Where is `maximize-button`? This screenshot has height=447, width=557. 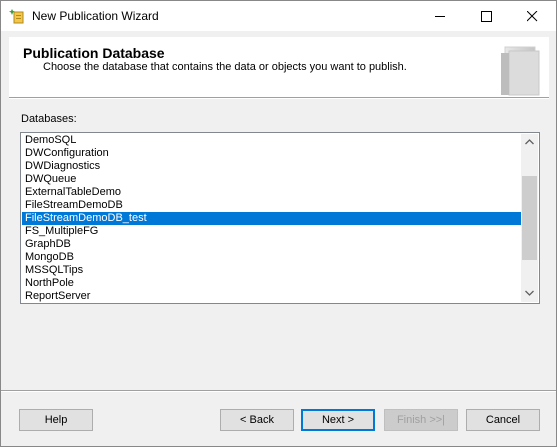
maximize-button is located at coordinates (487, 16).